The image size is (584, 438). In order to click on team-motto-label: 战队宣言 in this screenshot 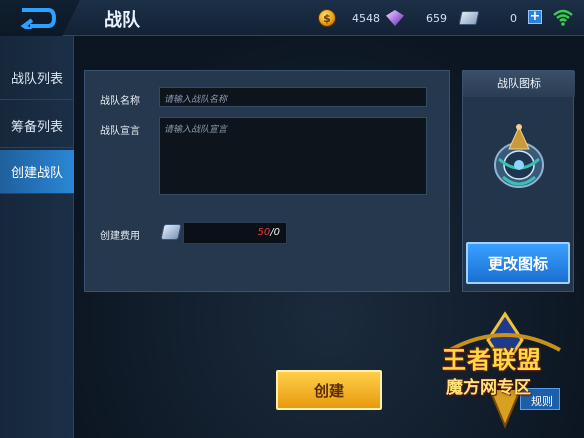, I will do `click(120, 131)`.